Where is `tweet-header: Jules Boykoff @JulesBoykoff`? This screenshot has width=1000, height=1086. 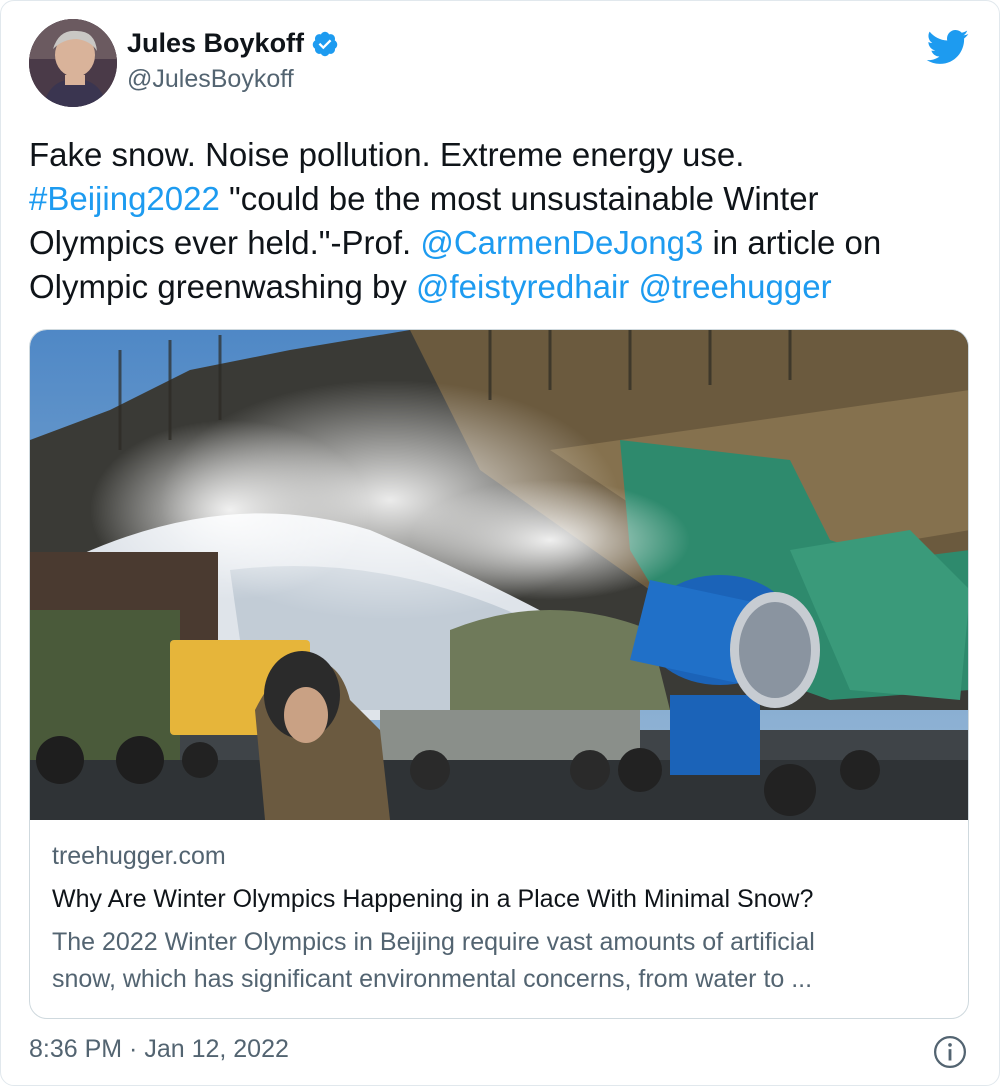 tweet-header: Jules Boykoff @JulesBoykoff is located at coordinates (184, 63).